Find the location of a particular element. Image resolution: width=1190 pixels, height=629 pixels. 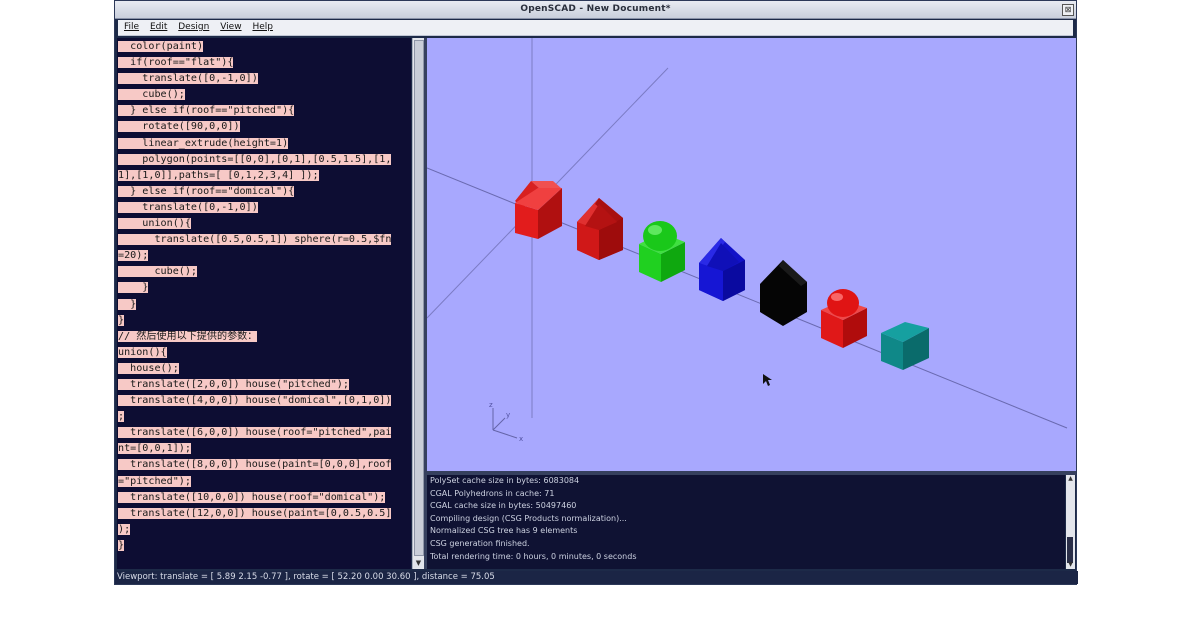

axis-gizmo: z y x is located at coordinates (506, 422).